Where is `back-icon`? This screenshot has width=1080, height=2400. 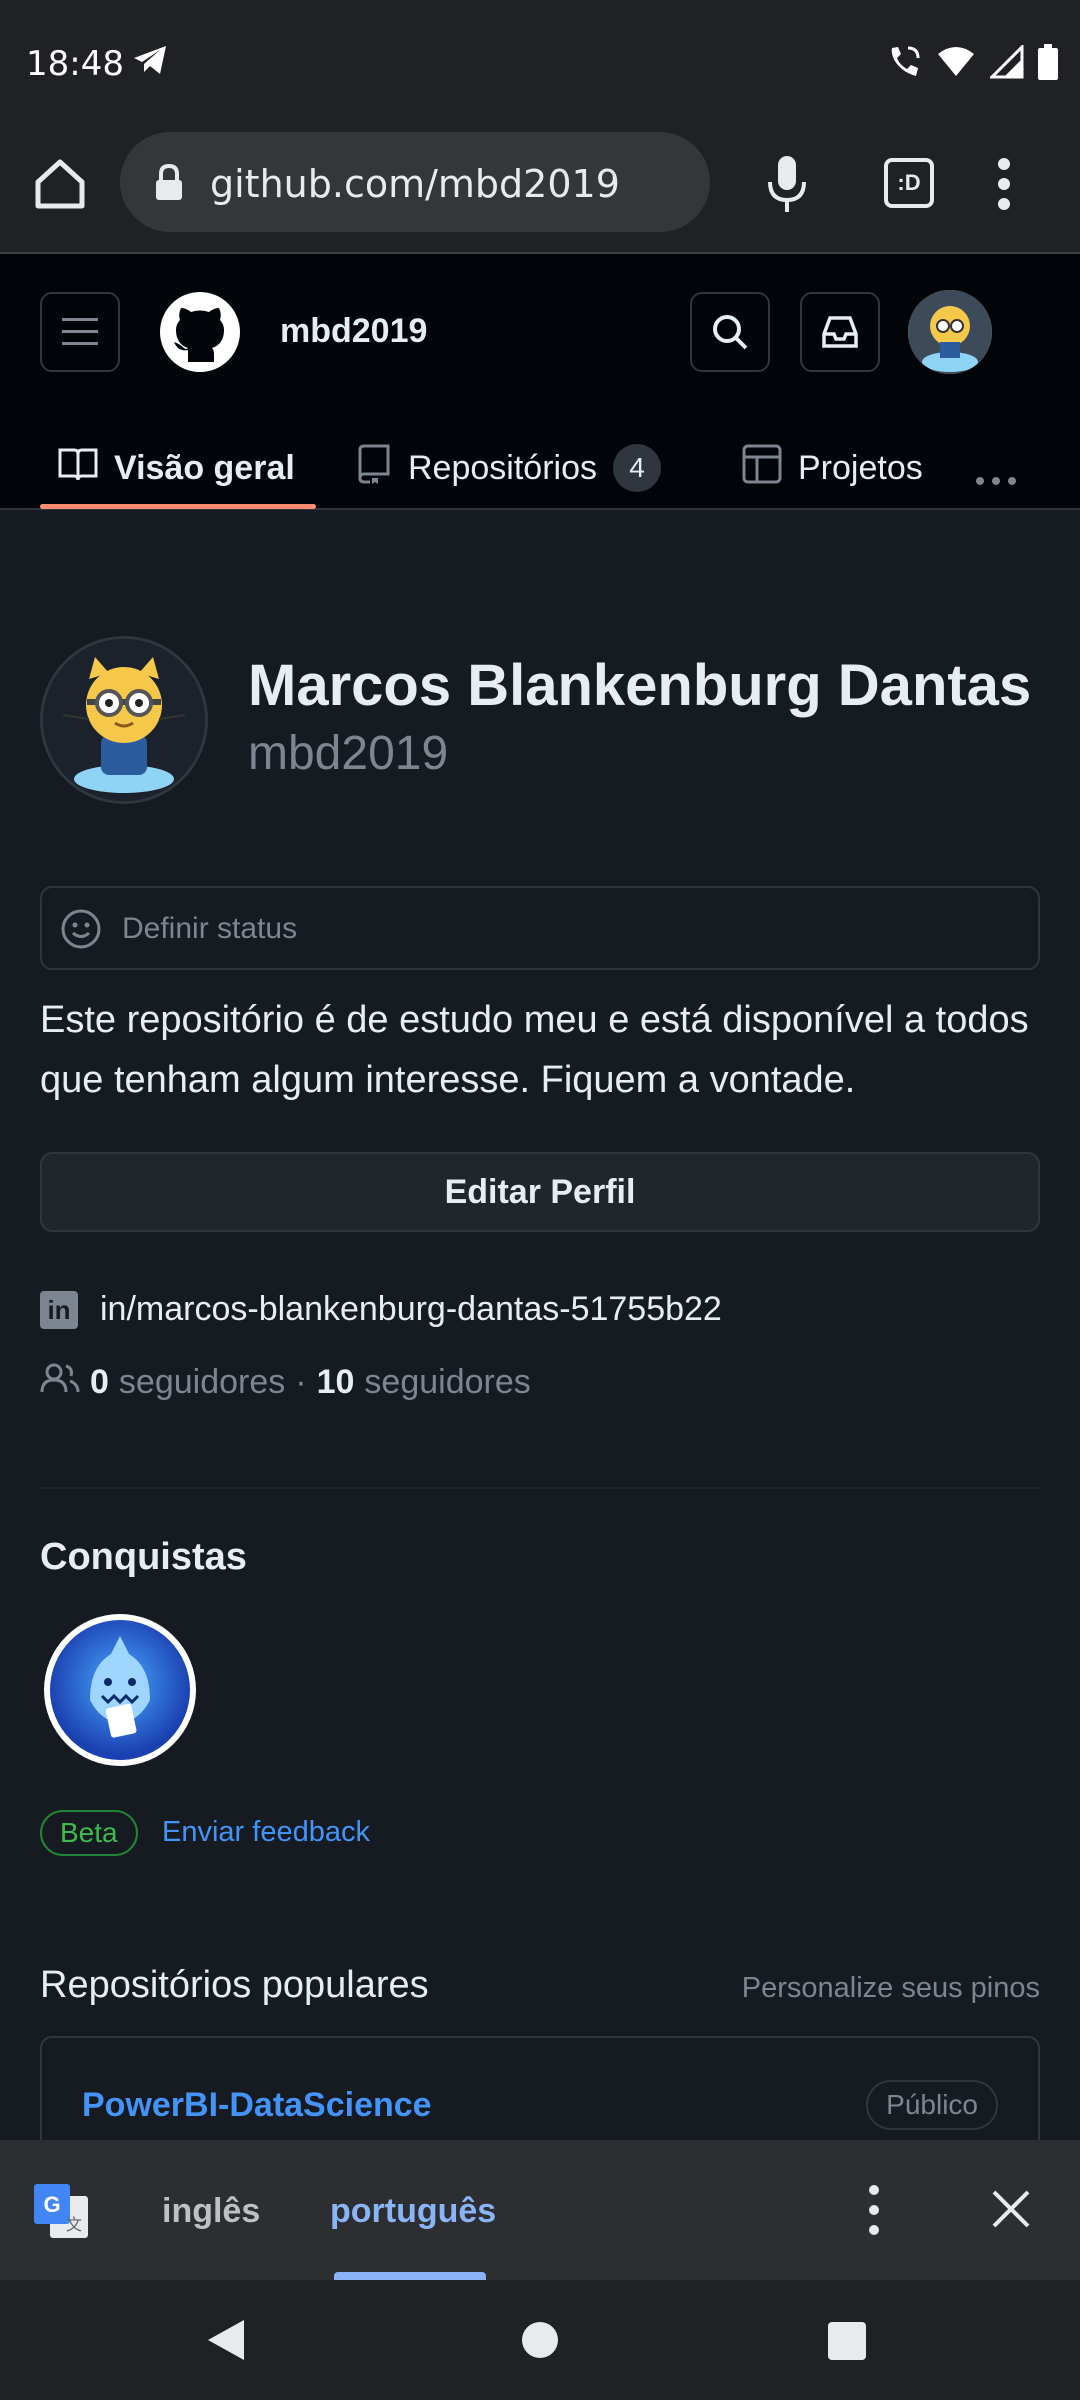 back-icon is located at coordinates (226, 2342).